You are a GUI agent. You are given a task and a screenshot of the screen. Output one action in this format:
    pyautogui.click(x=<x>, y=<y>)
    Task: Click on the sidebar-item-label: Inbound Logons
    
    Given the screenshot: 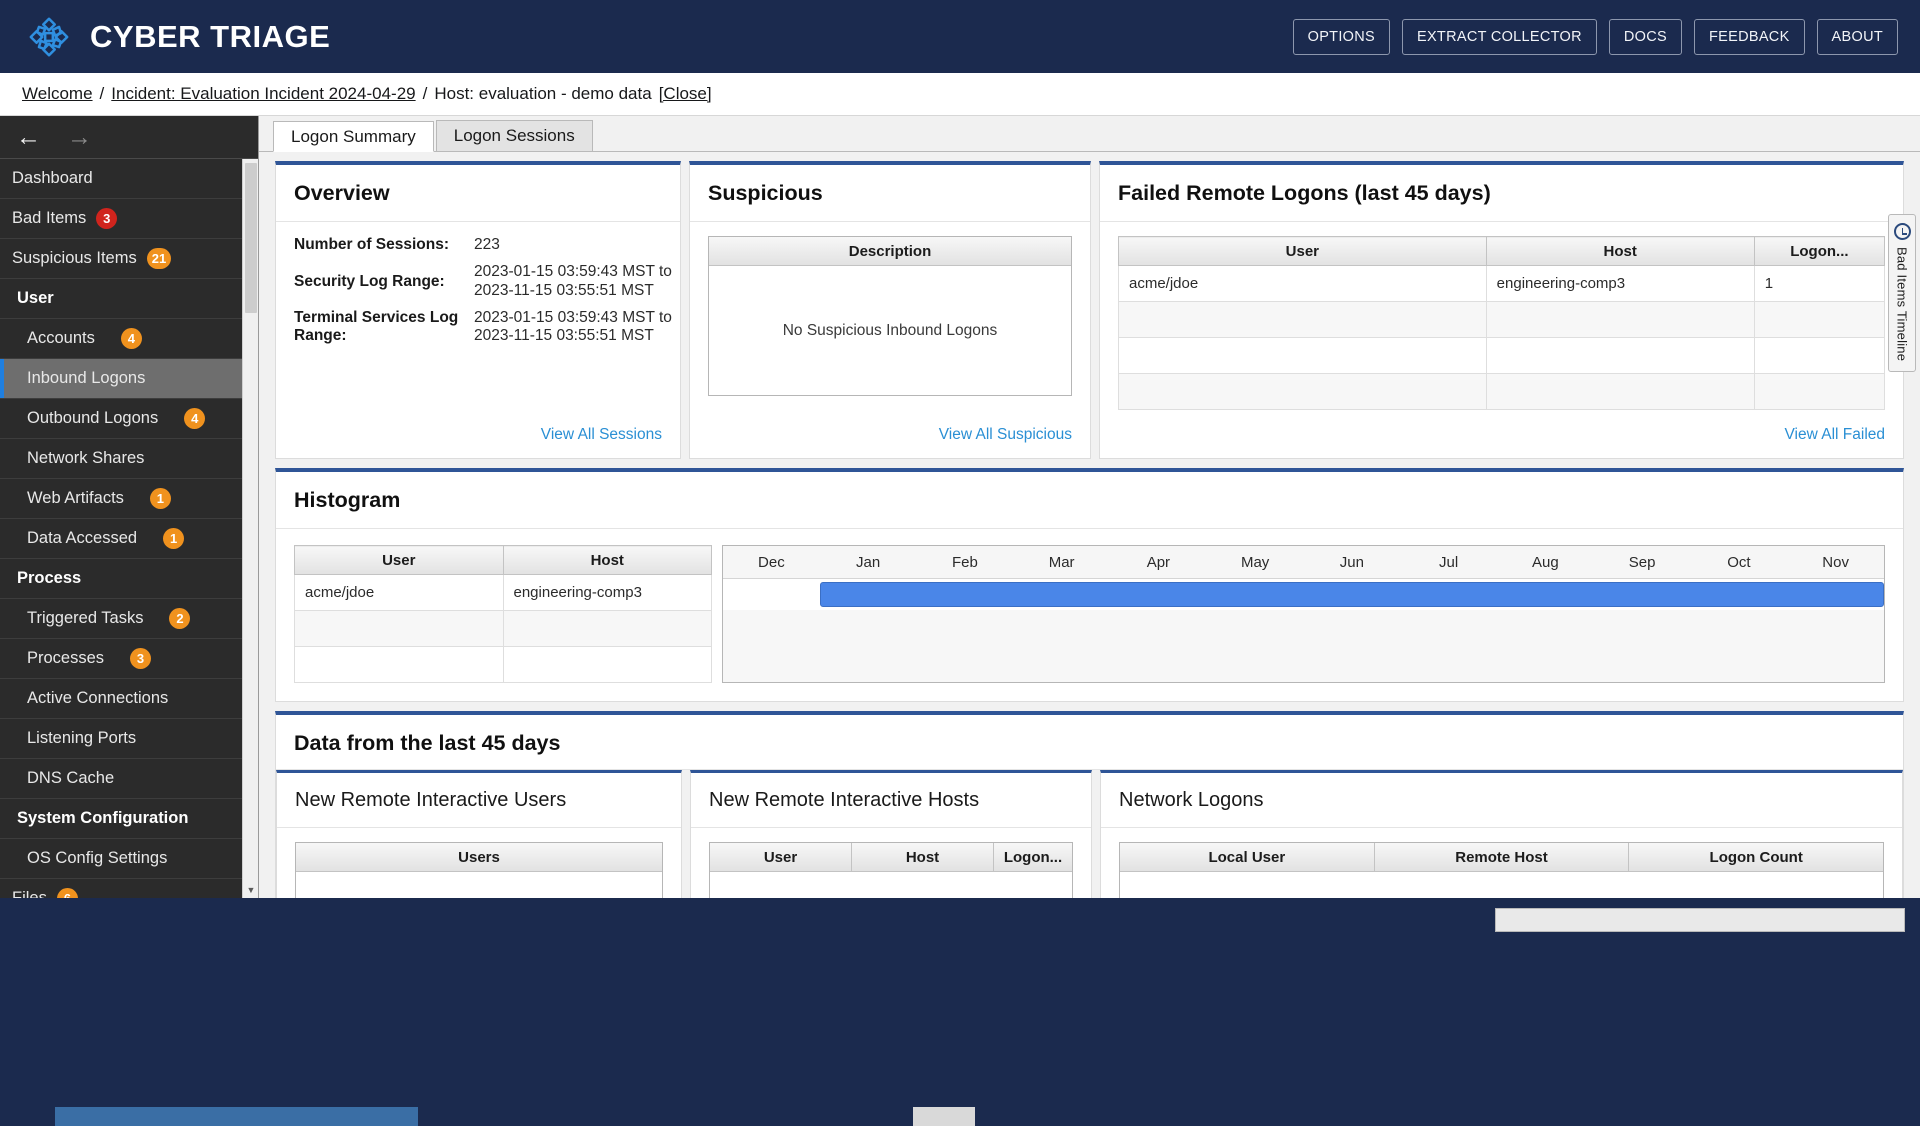 What is the action you would take?
    pyautogui.click(x=86, y=378)
    